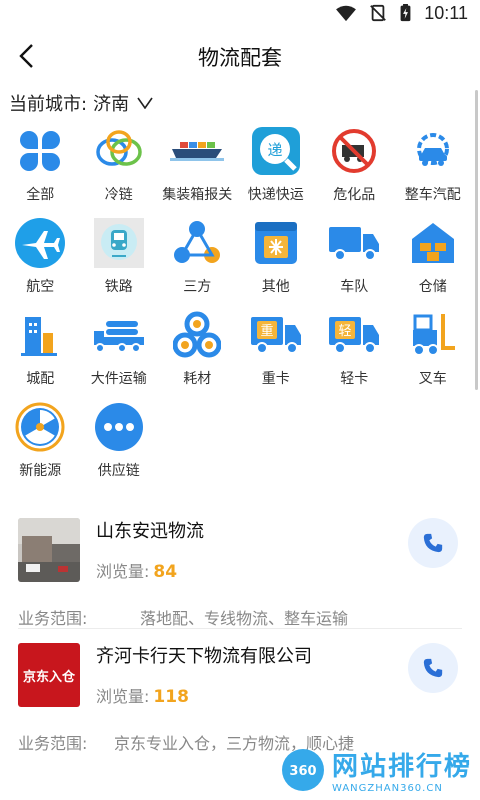 The height and width of the screenshot is (800, 480). Describe the element at coordinates (28, 56) in the screenshot. I see `back-arrow-icon` at that location.